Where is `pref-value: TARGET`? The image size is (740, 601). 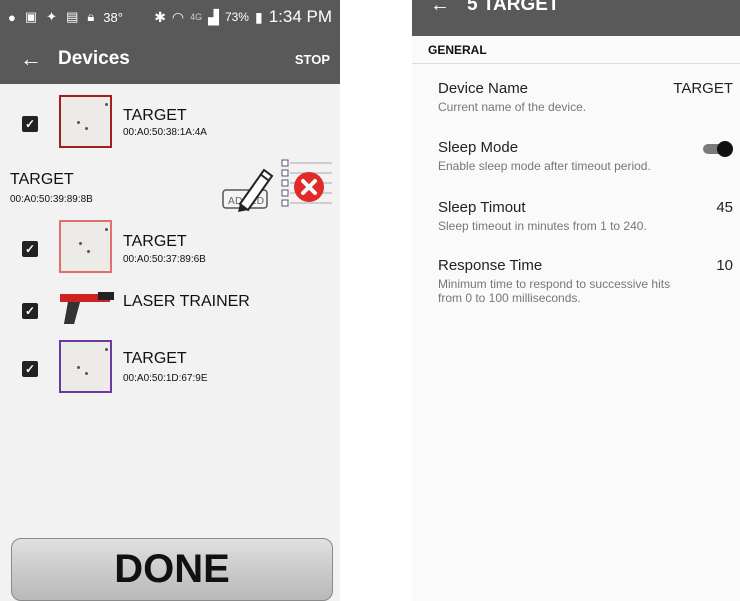 pref-value: TARGET is located at coordinates (703, 88).